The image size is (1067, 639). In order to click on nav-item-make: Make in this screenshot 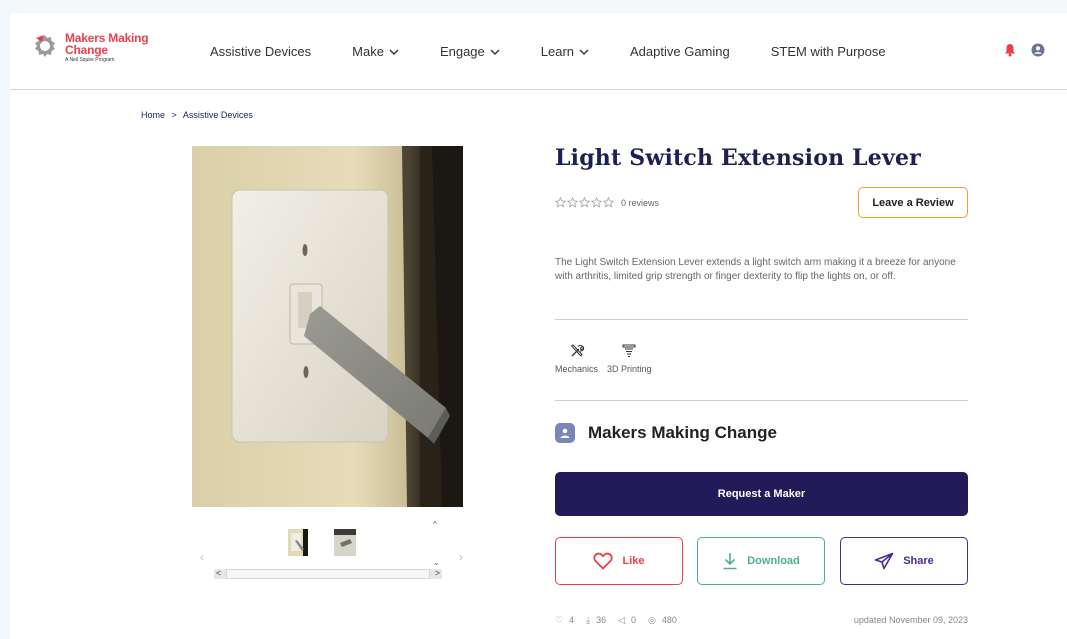, I will do `click(375, 51)`.